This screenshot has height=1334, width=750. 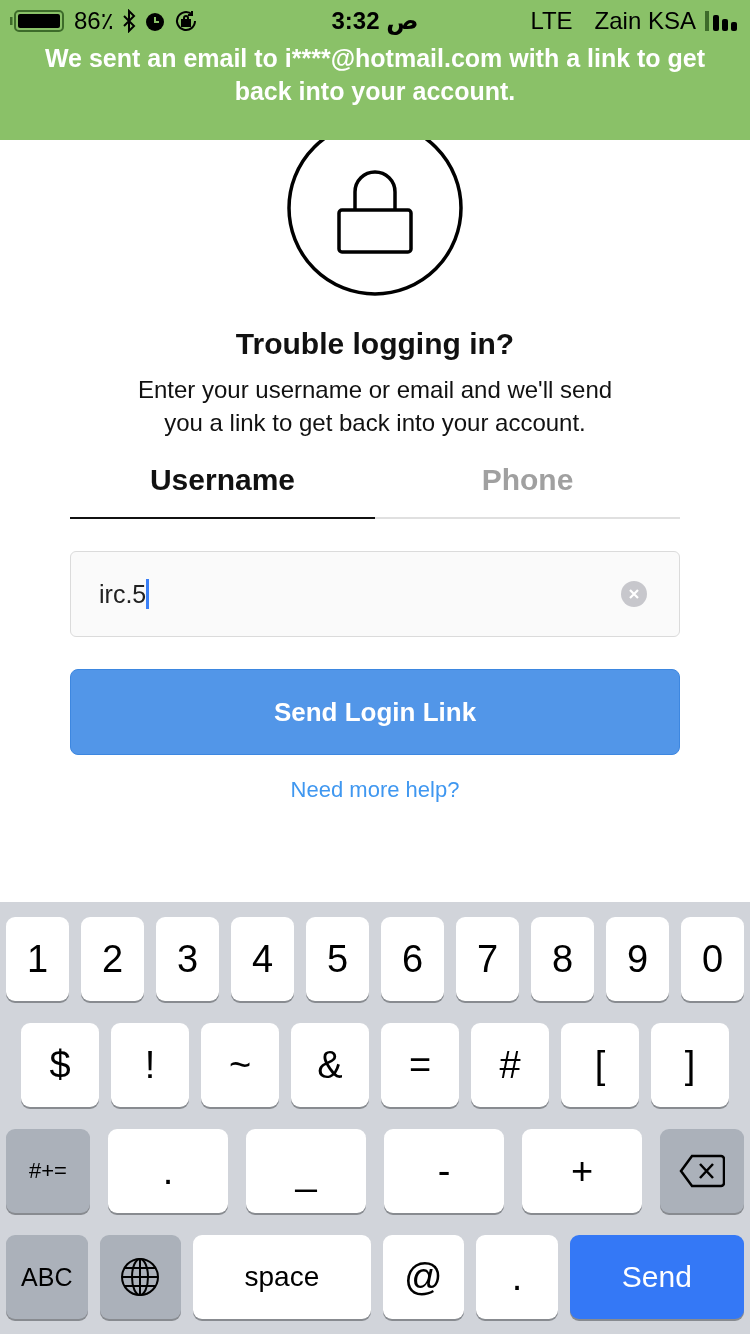 I want to click on globe-icon, so click(x=140, y=1277).